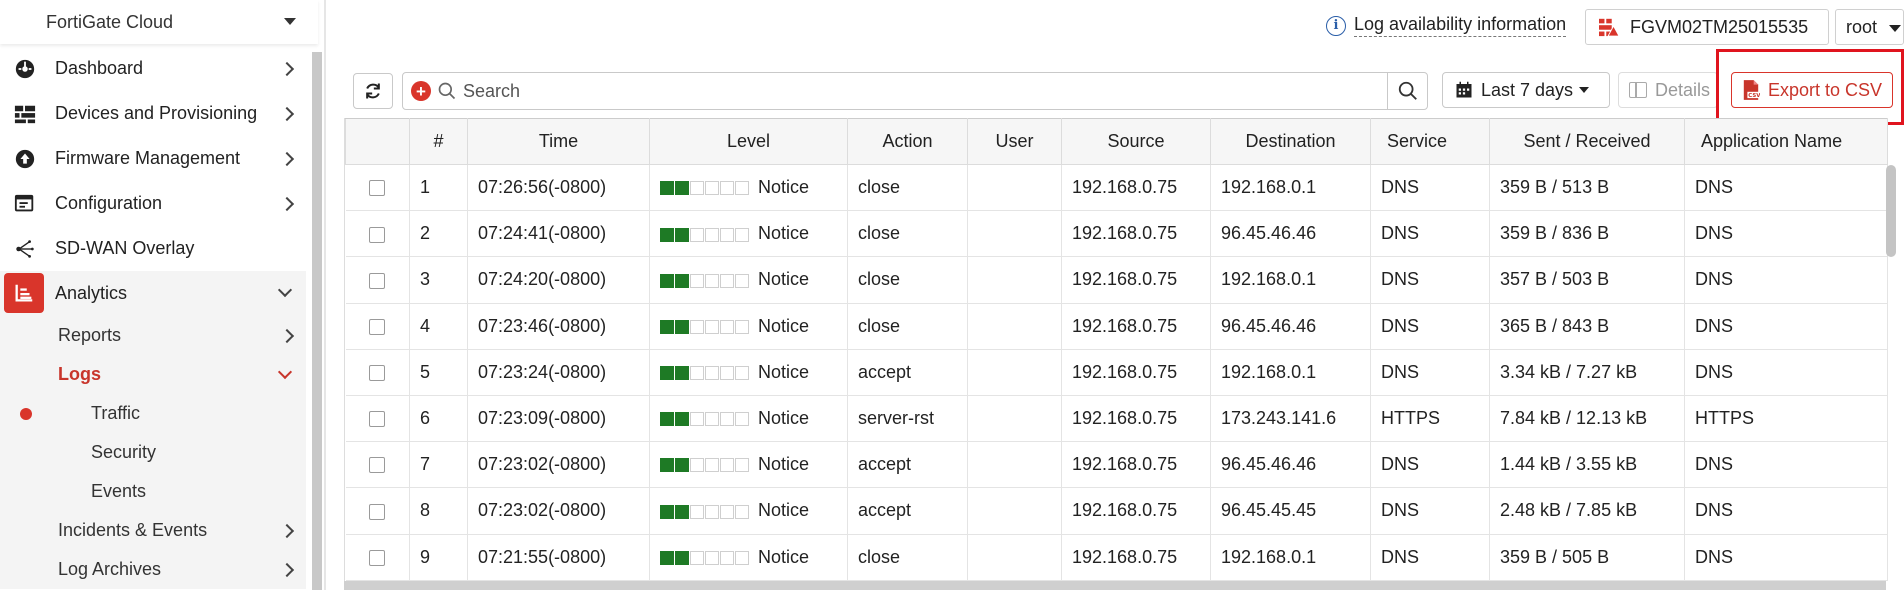  Describe the element at coordinates (153, 335) in the screenshot. I see `sidebar-item-reports: Reports` at that location.